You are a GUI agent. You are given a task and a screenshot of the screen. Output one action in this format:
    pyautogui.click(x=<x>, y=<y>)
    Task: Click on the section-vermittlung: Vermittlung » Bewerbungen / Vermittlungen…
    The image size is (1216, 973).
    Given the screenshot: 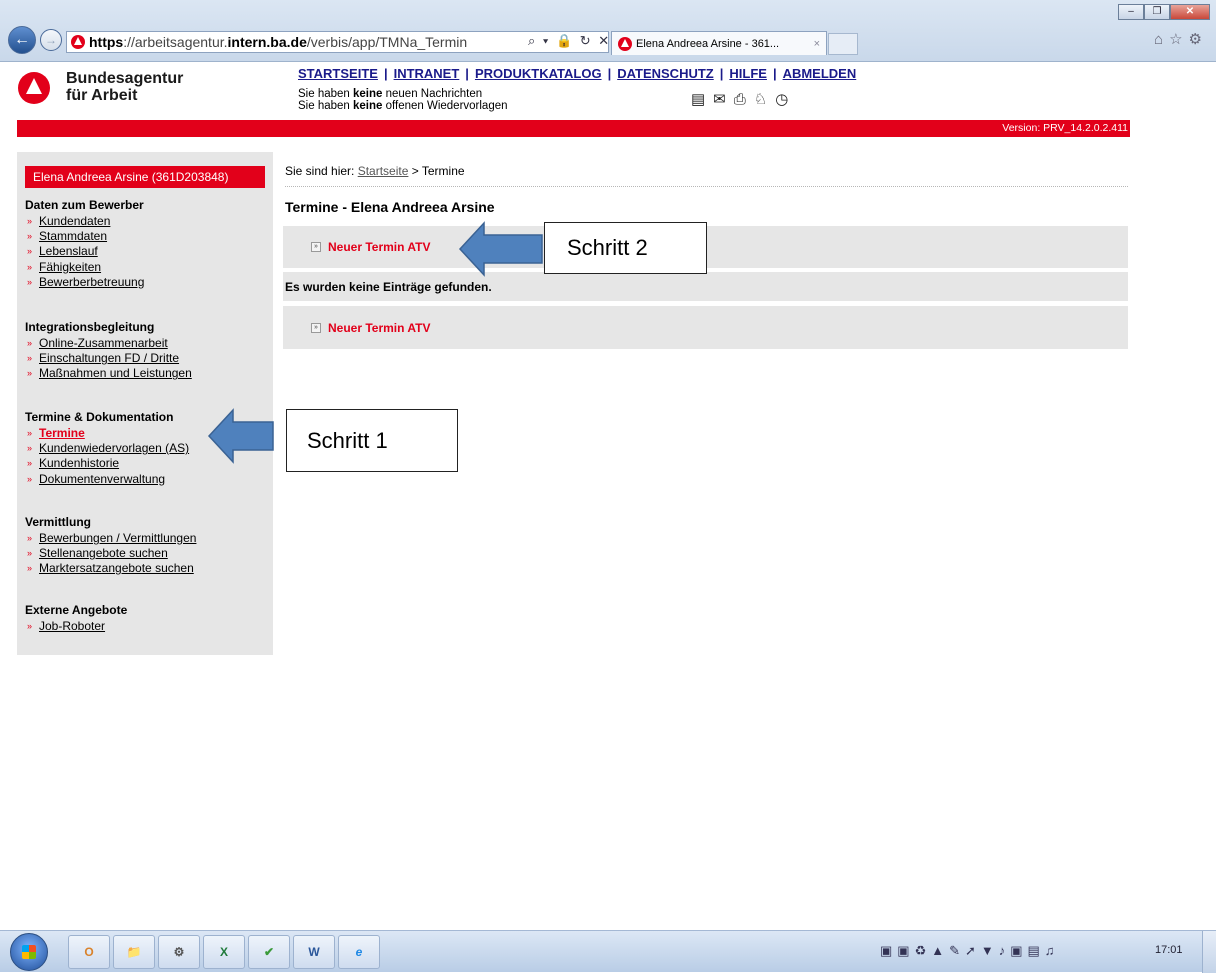 What is the action you would take?
    pyautogui.click(x=110, y=546)
    